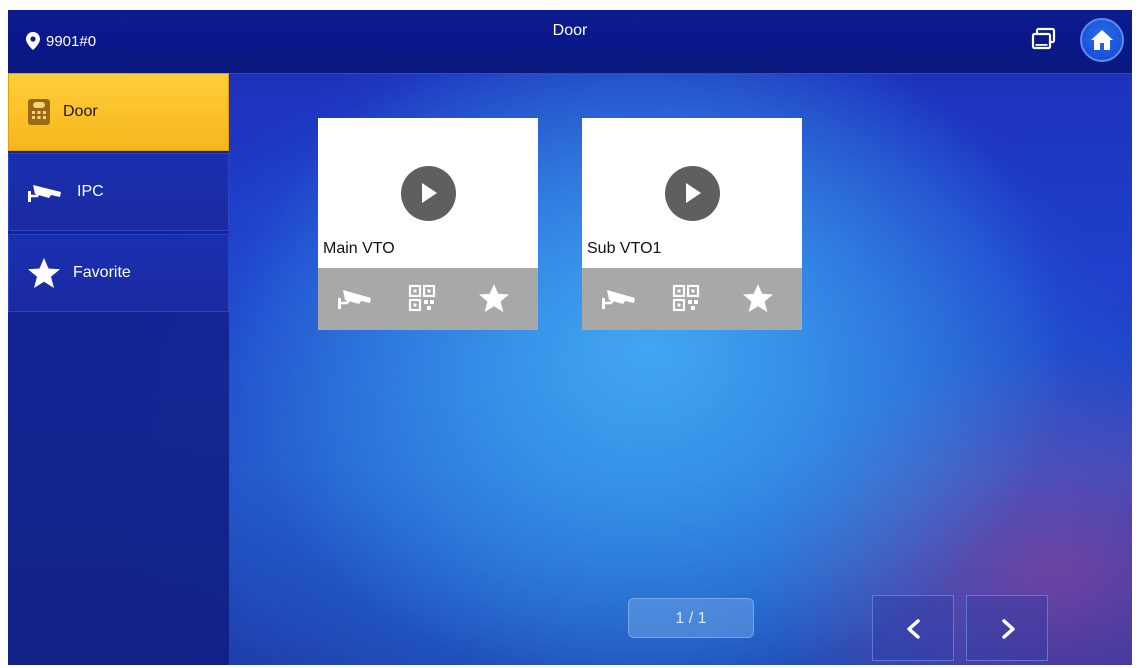  I want to click on home-button, so click(1102, 40).